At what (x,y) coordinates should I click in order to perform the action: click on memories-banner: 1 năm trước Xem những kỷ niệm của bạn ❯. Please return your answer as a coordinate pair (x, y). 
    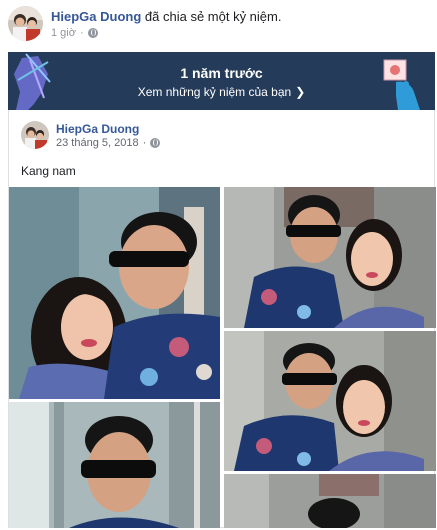
    Looking at the image, I should click on (221, 81).